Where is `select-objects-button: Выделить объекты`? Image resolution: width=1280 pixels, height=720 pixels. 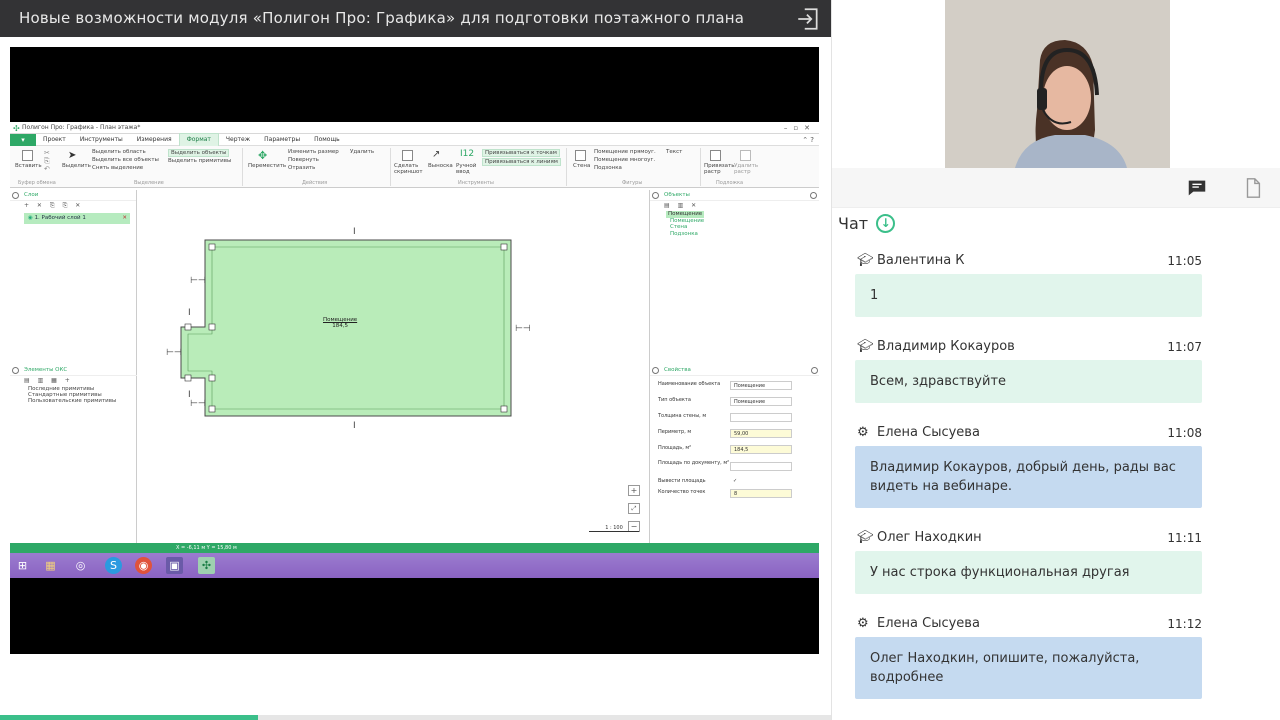 select-objects-button: Выделить объекты is located at coordinates (199, 153).